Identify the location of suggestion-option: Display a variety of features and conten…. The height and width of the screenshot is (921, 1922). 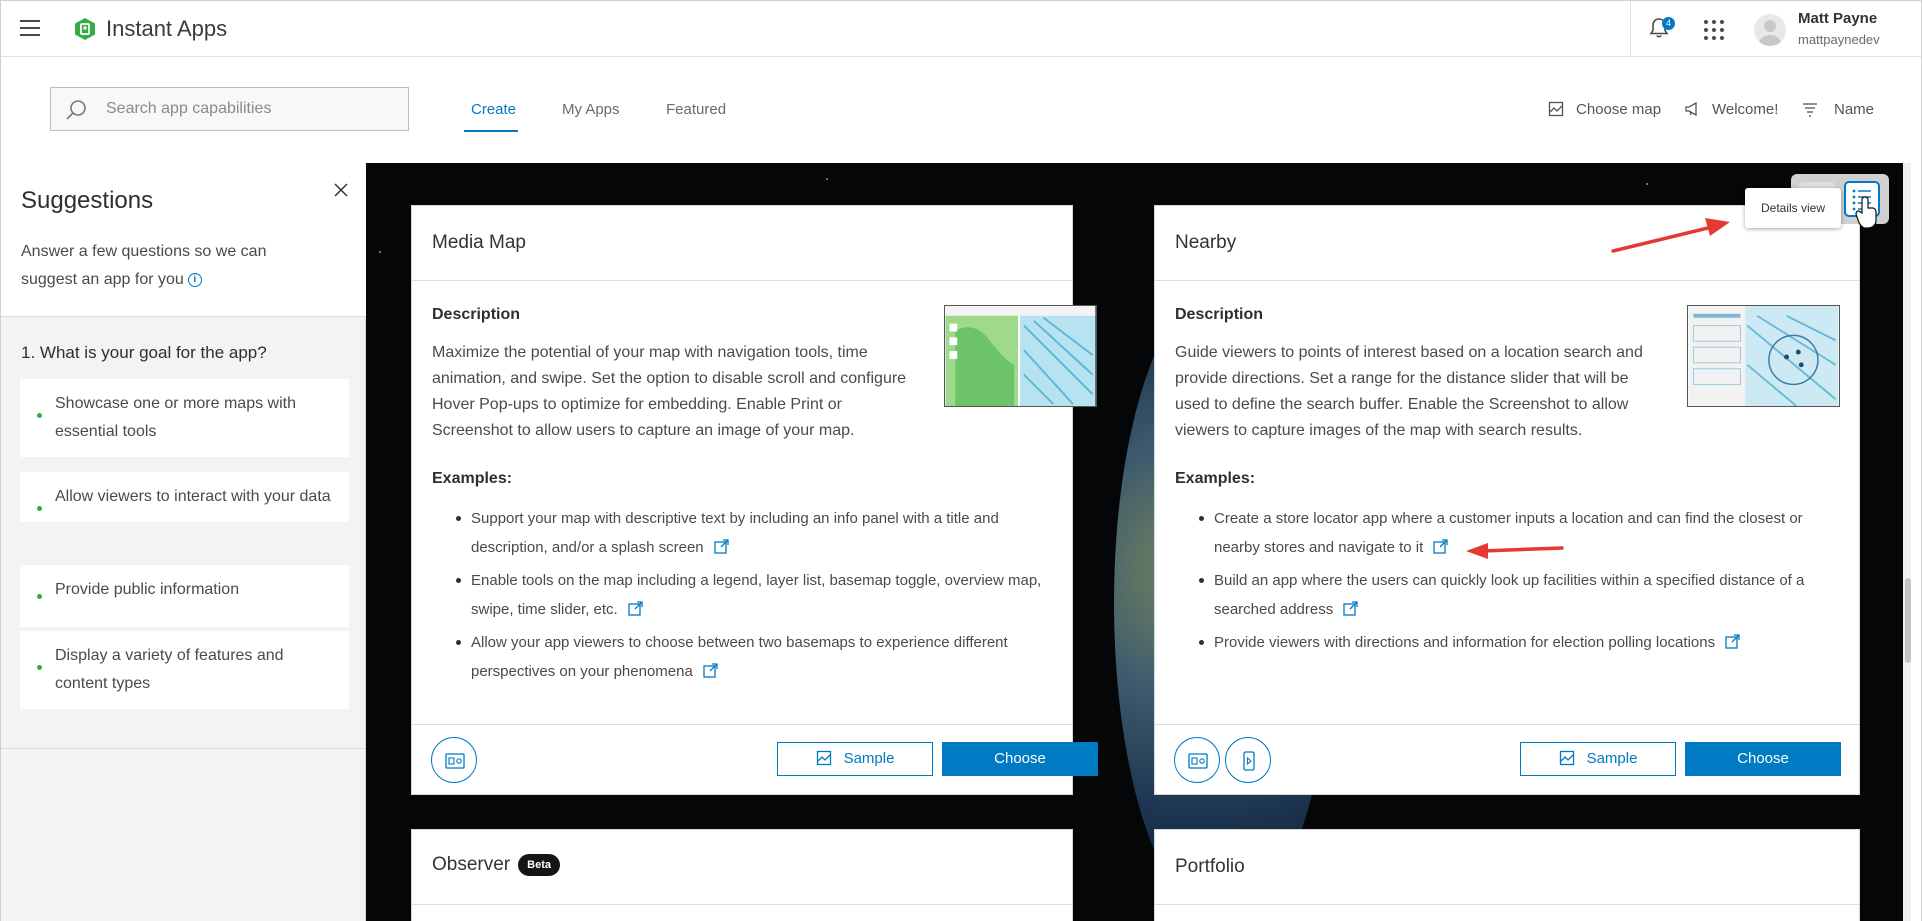
(184, 670).